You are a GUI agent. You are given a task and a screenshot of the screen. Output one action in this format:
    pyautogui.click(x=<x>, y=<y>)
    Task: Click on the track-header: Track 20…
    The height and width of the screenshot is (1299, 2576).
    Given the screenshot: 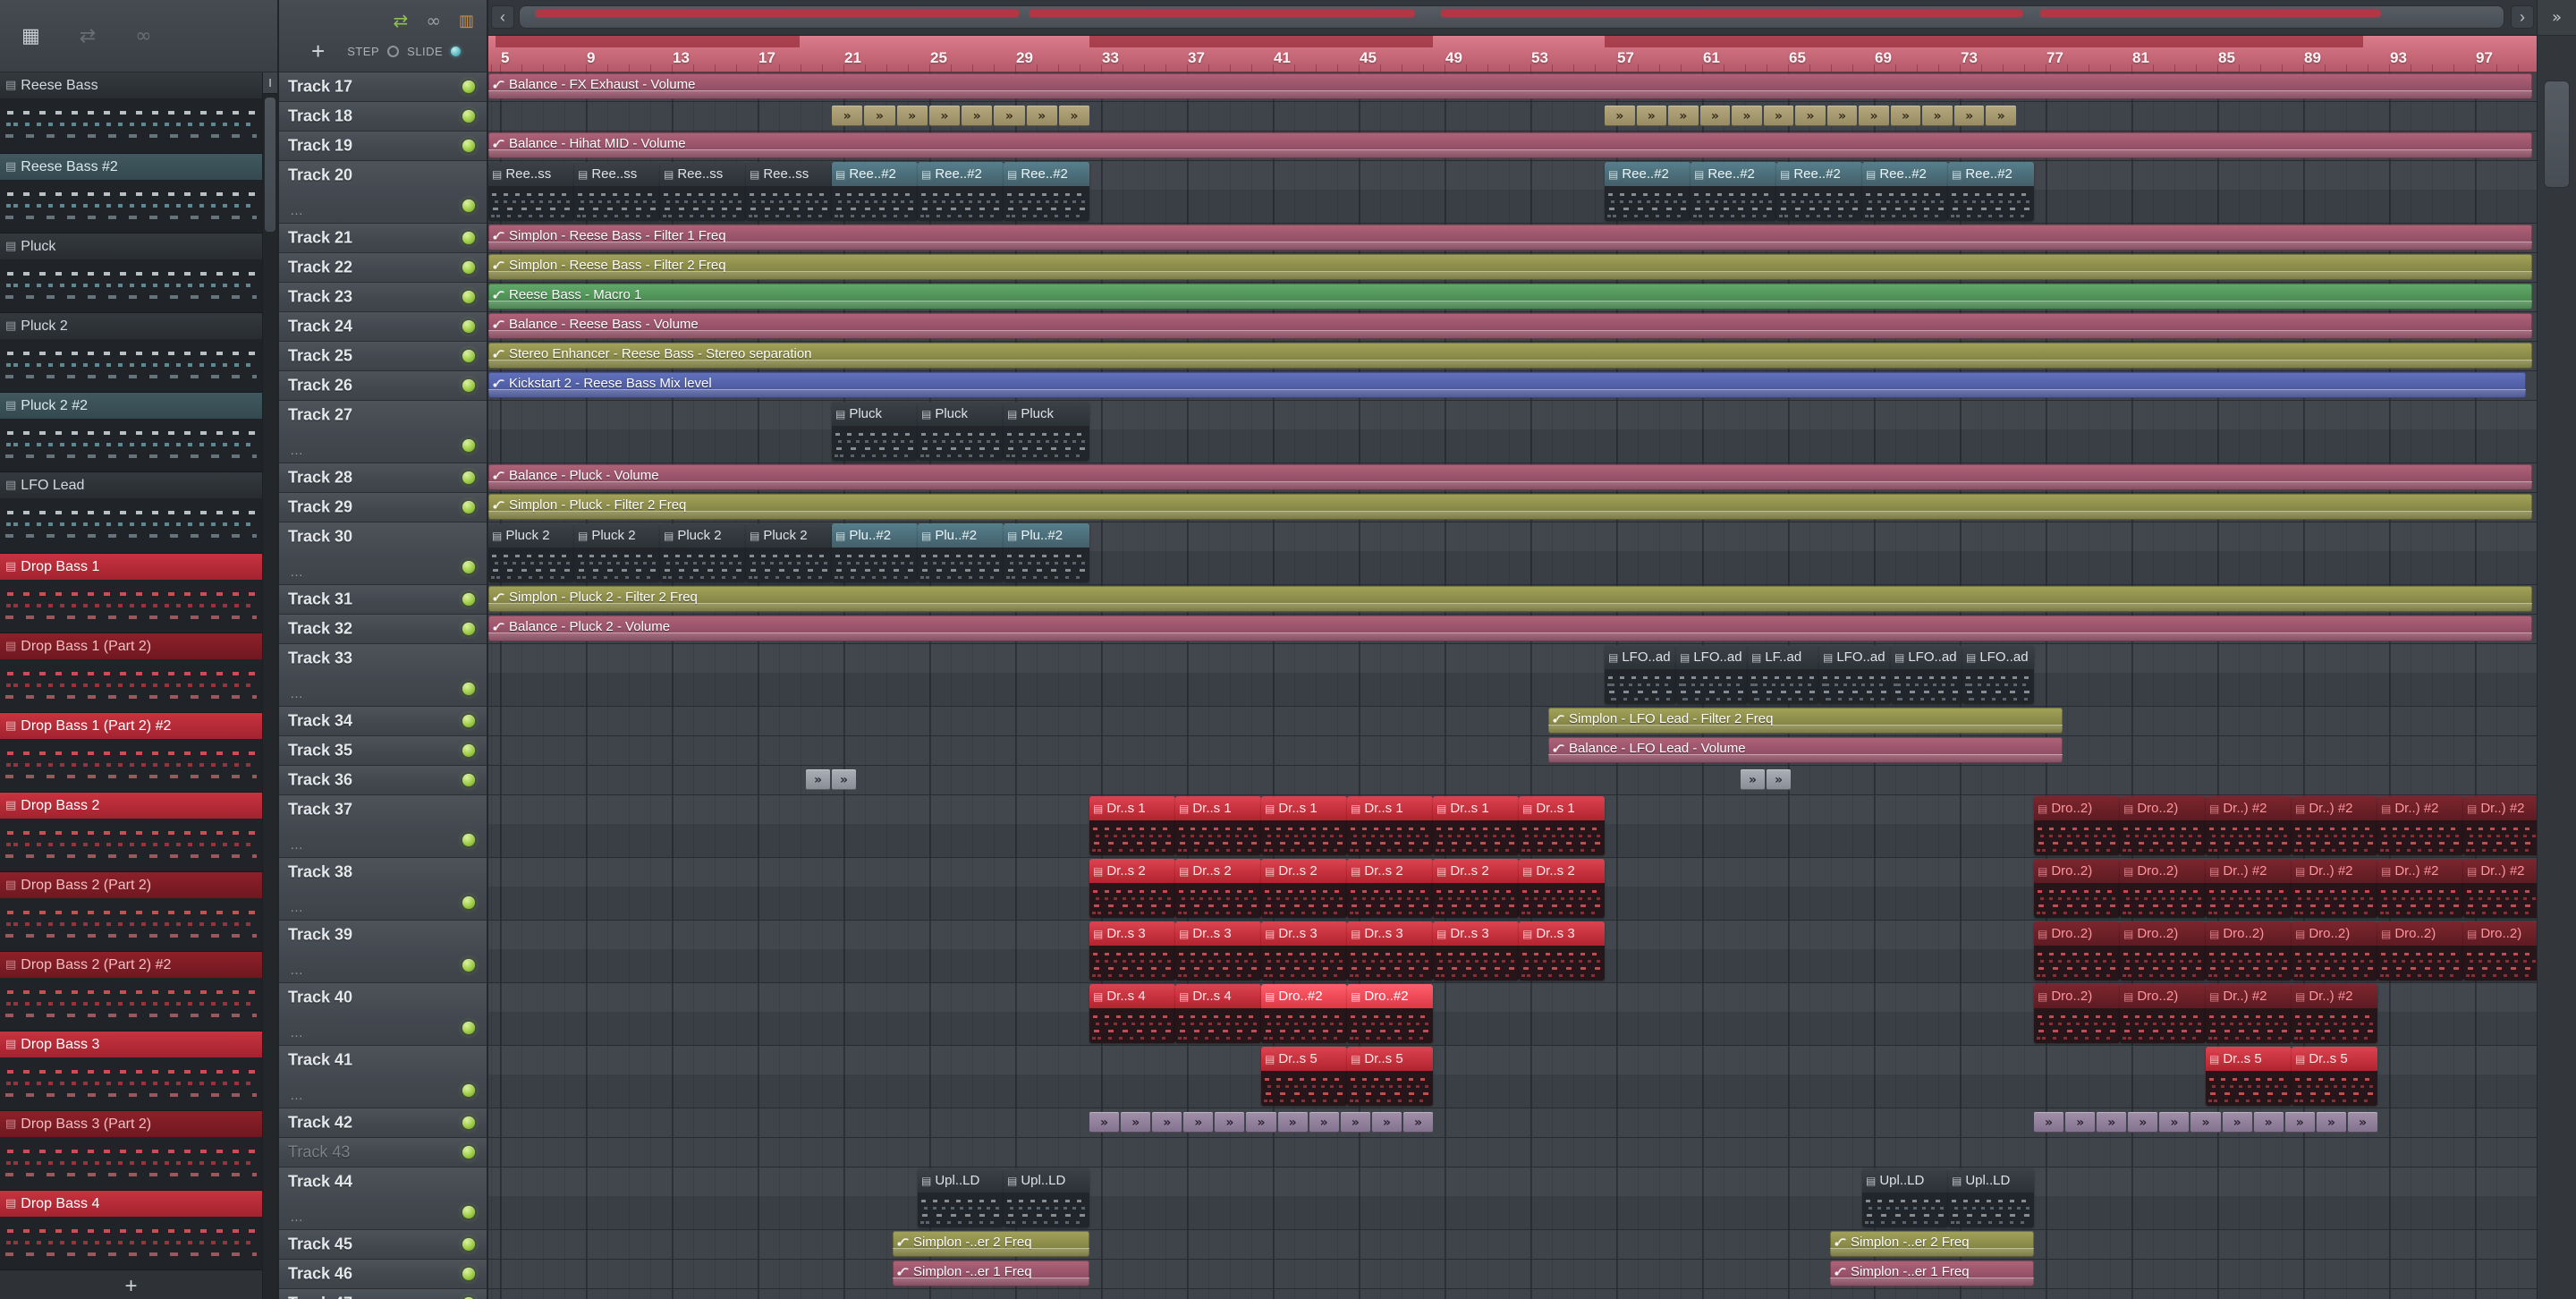 What is the action you would take?
    pyautogui.click(x=383, y=192)
    